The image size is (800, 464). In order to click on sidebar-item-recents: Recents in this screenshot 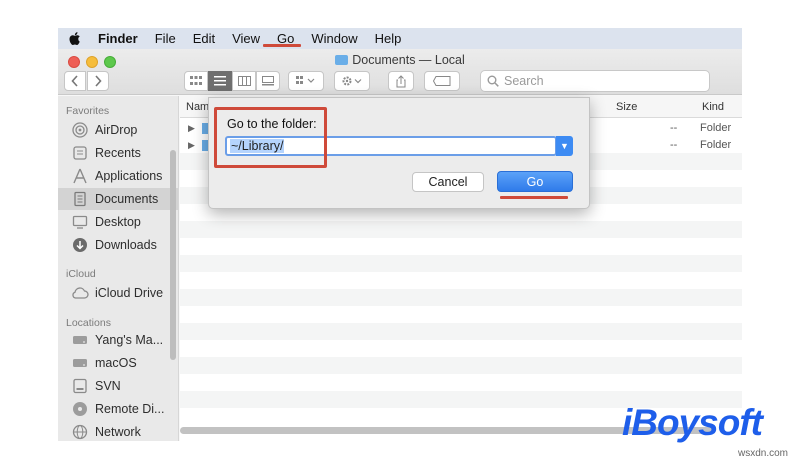, I will do `click(118, 153)`.